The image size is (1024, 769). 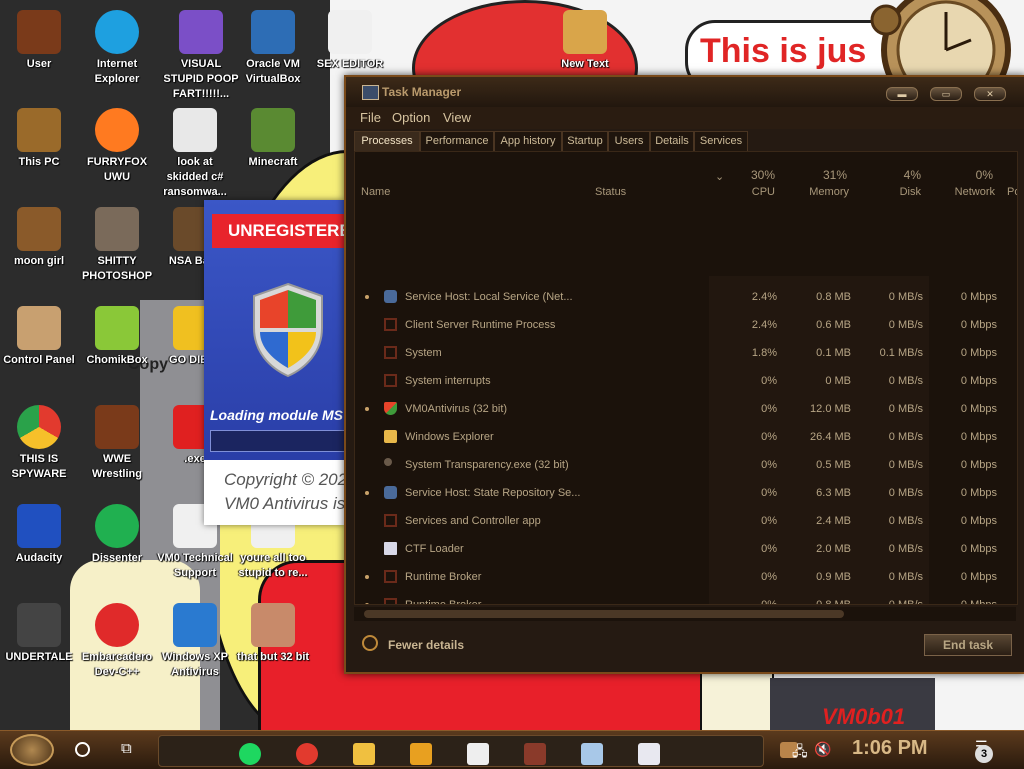 What do you see at coordinates (456, 409) in the screenshot?
I see `process-name: VM0Antivirus (32 bit)` at bounding box center [456, 409].